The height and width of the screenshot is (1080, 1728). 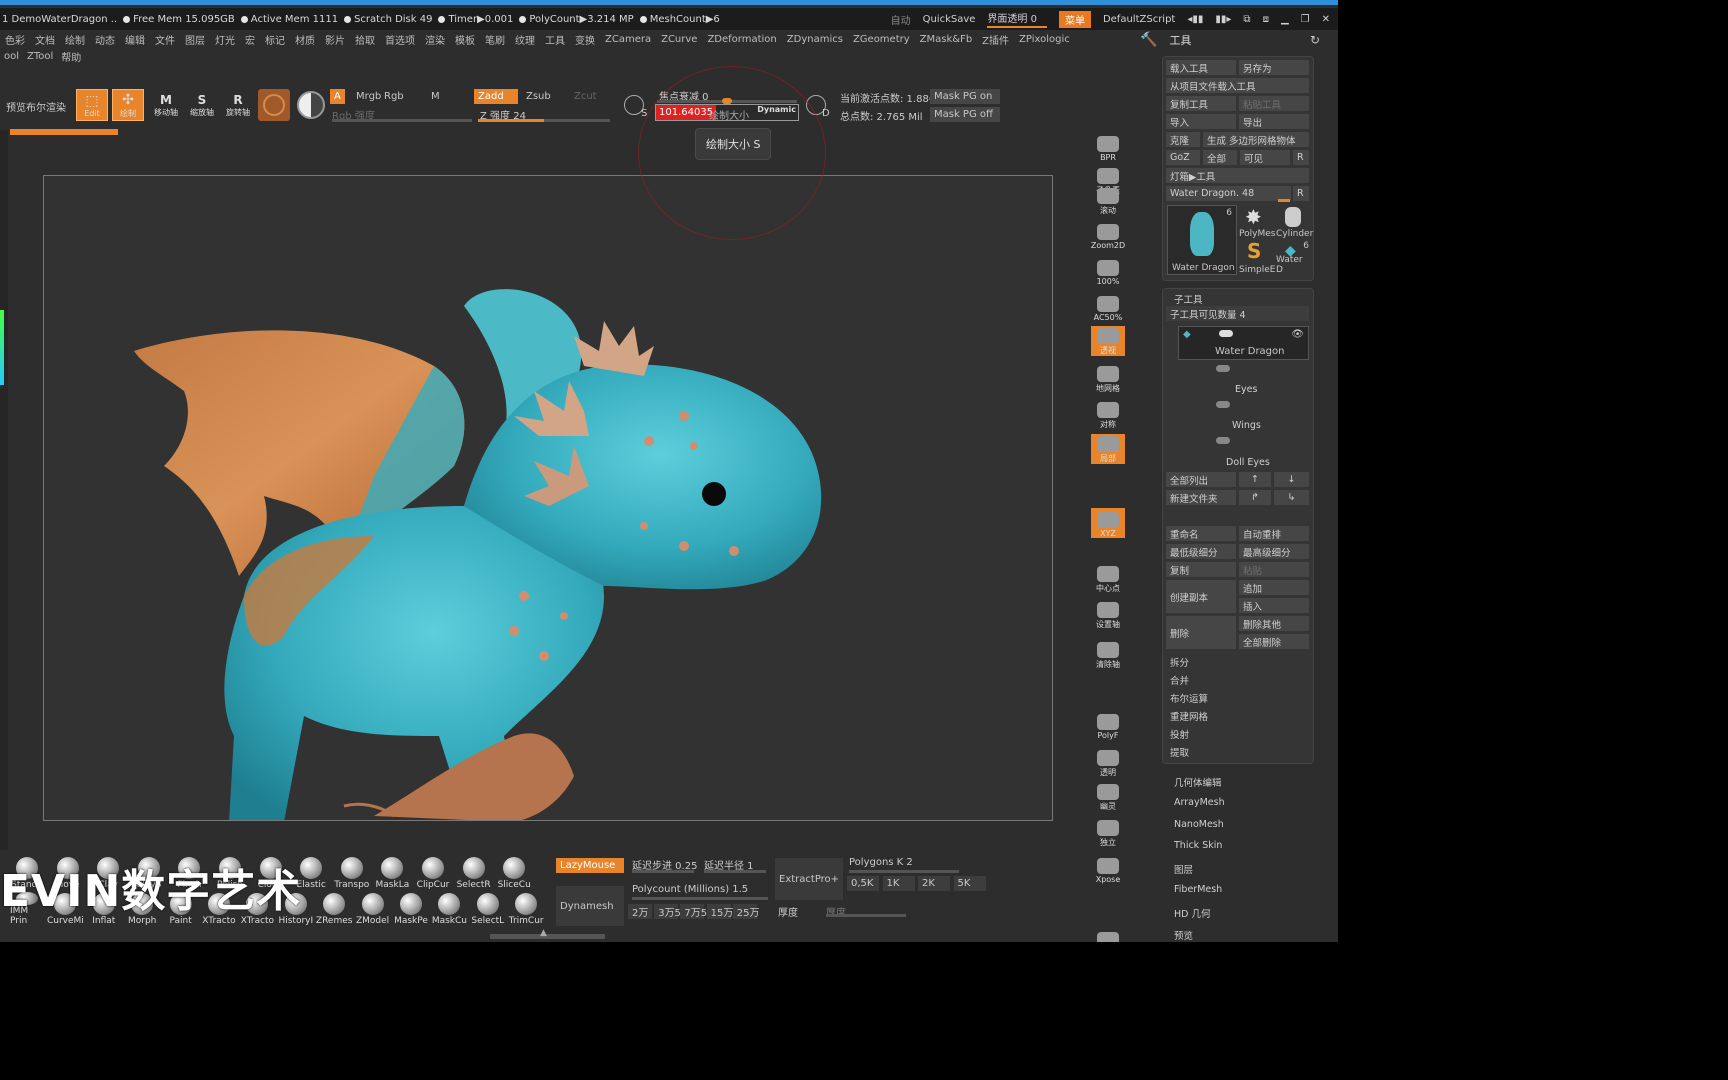 What do you see at coordinates (351, 873) in the screenshot?
I see `brush-slot: Transpo` at bounding box center [351, 873].